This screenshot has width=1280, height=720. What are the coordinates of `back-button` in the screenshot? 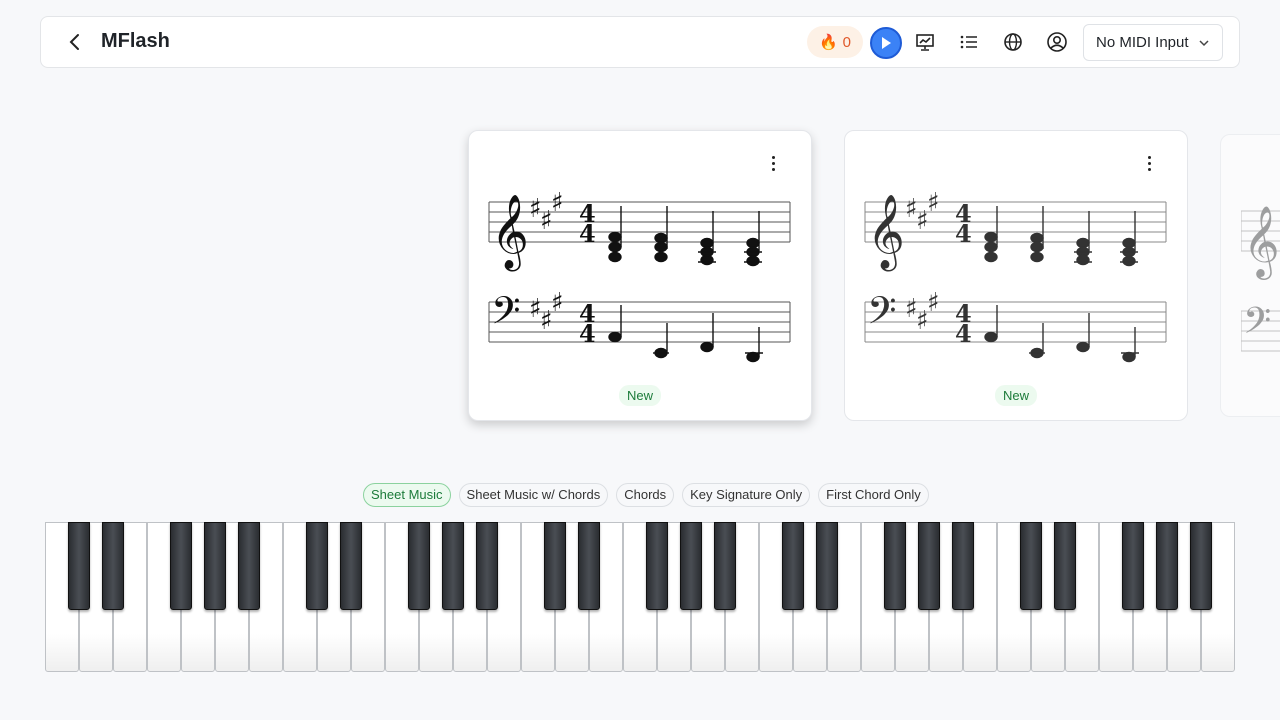 It's located at (75, 42).